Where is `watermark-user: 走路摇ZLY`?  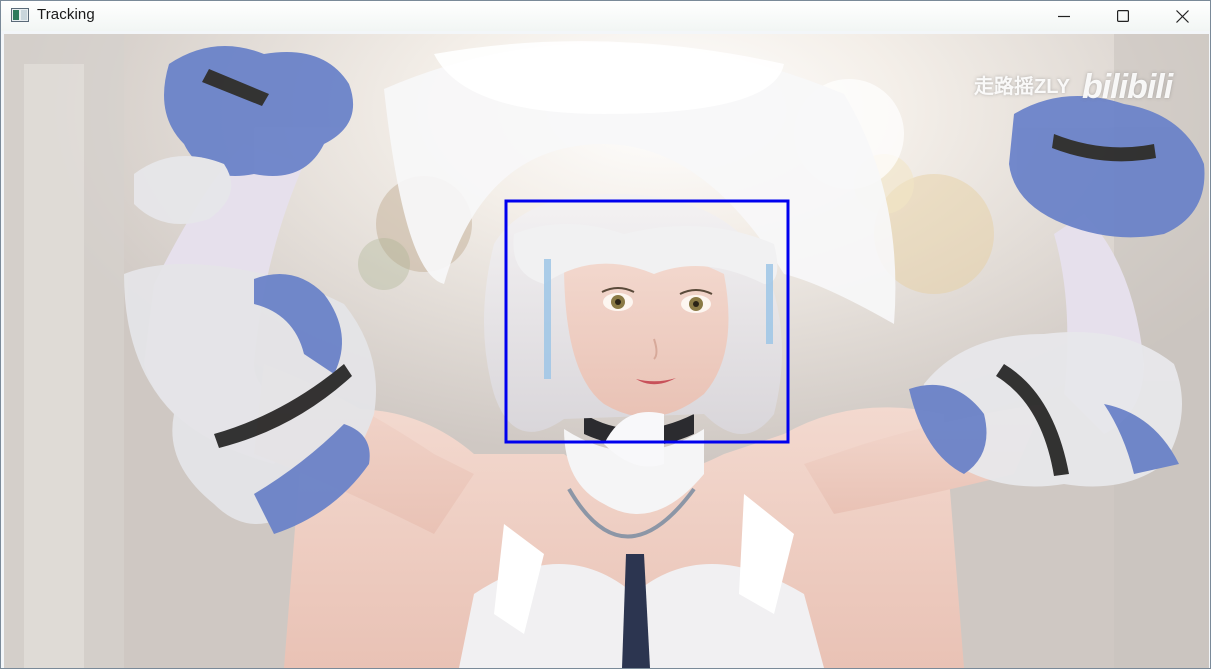 watermark-user: 走路摇ZLY is located at coordinates (1022, 86).